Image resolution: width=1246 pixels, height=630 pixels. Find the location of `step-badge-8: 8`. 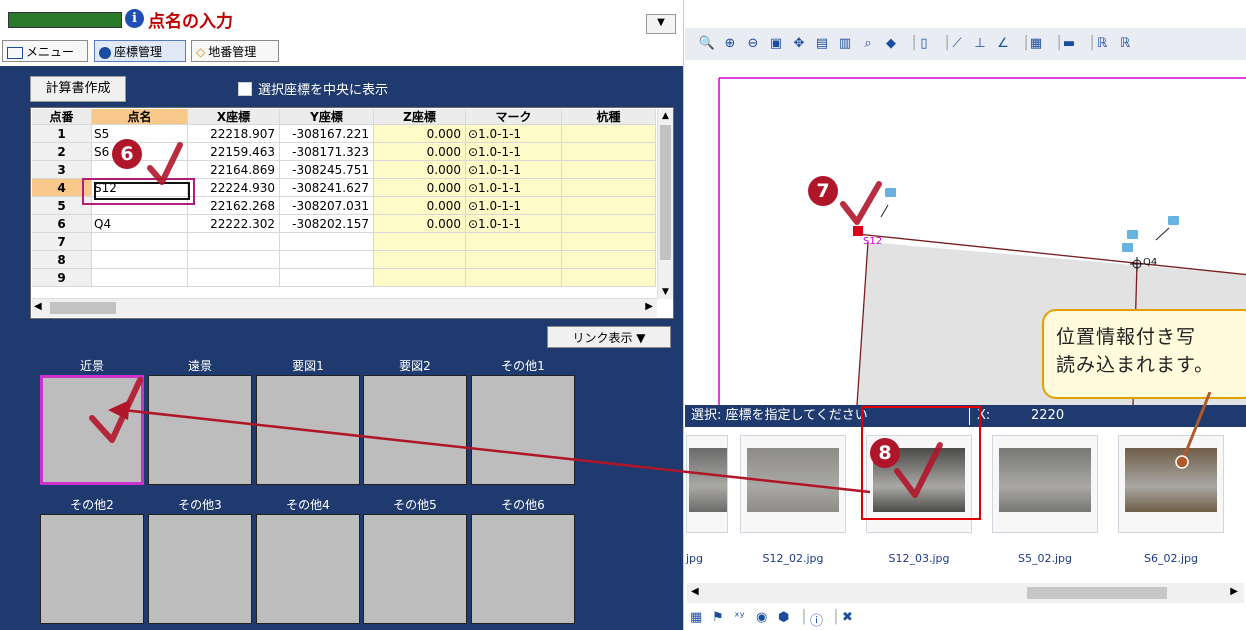

step-badge-8: 8 is located at coordinates (885, 453).